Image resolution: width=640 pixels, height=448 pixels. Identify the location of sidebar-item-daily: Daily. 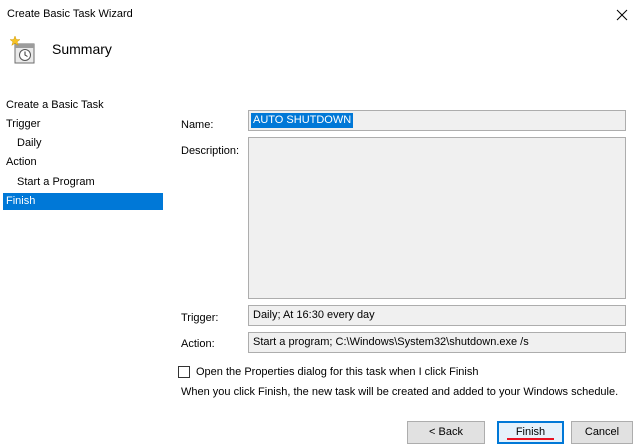
(29, 143).